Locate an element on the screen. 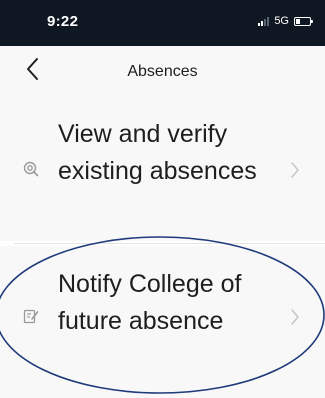 This screenshot has height=398, width=325. notify-edit-icon is located at coordinates (31, 316).